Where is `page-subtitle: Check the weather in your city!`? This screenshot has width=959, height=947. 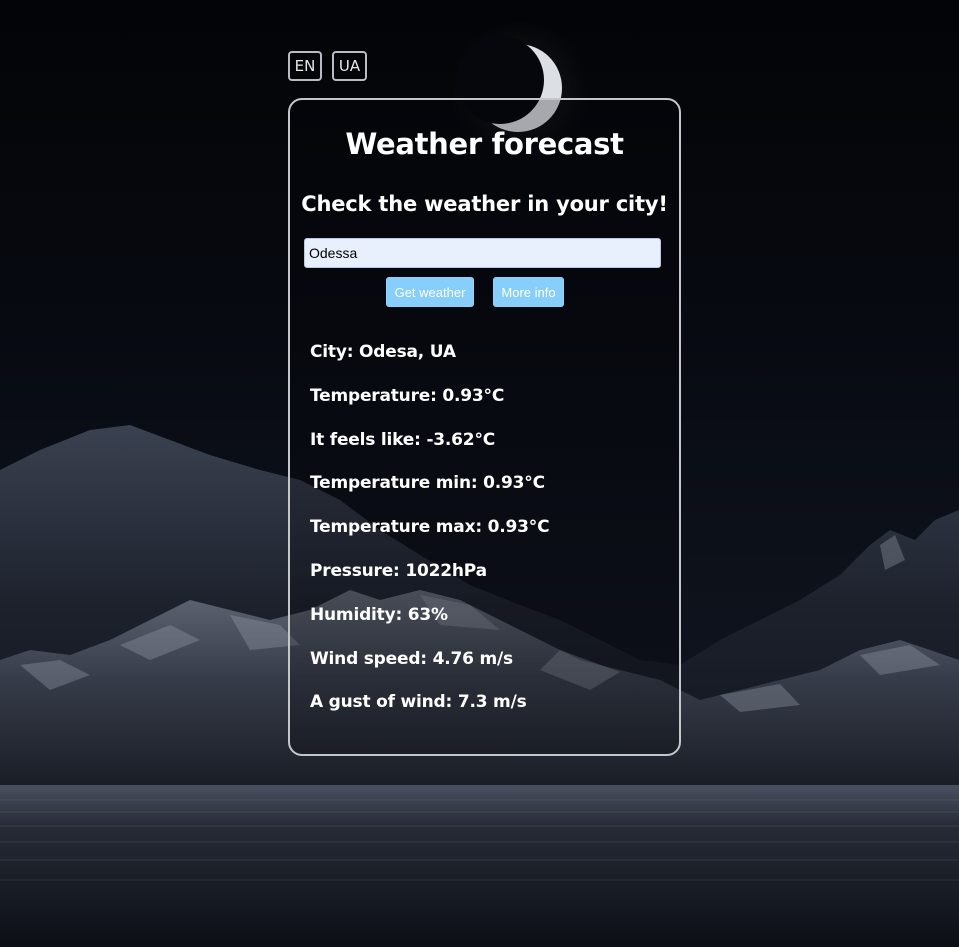 page-subtitle: Check the weather in your city! is located at coordinates (484, 204).